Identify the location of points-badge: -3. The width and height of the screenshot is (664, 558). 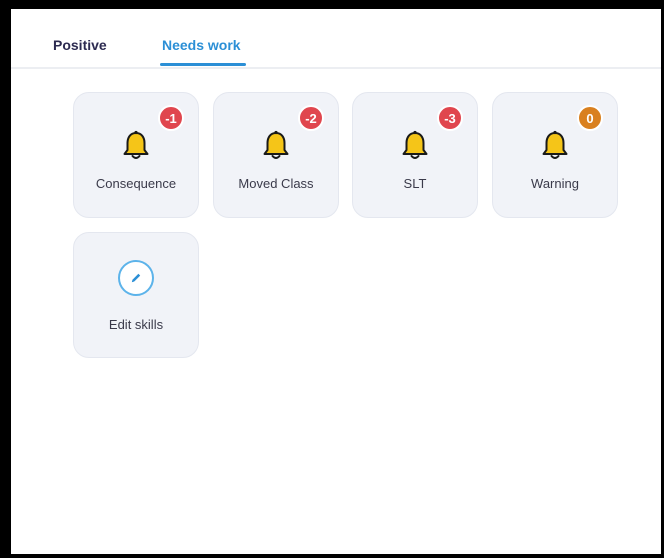
(450, 118).